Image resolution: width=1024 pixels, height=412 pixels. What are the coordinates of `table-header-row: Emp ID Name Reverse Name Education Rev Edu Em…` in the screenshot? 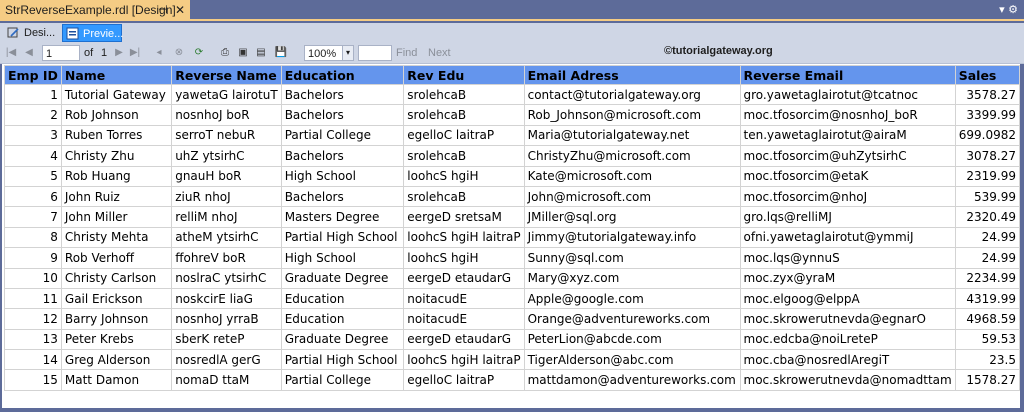 It's located at (512, 75).